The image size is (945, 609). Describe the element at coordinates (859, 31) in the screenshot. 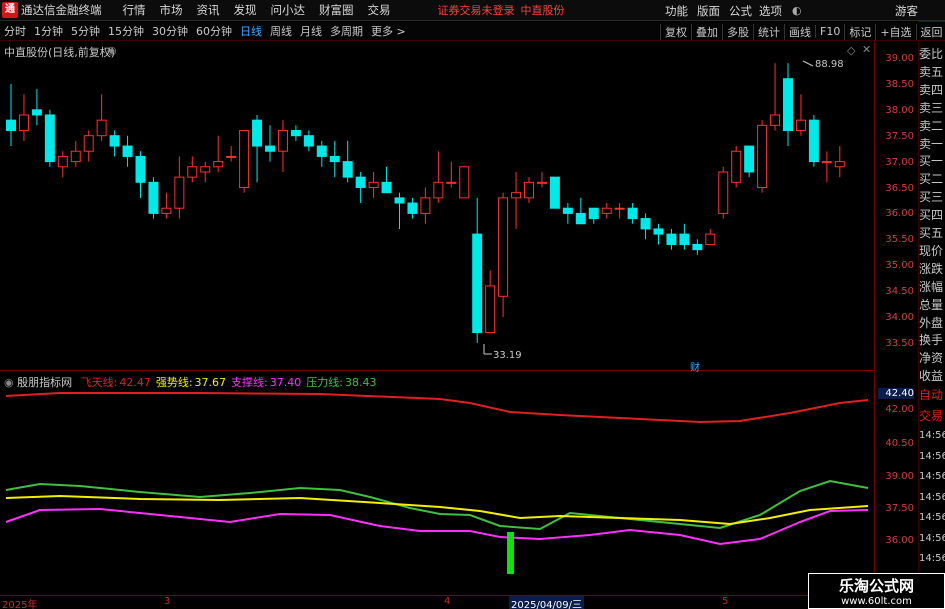

I see `tool-mark: 标记` at that location.